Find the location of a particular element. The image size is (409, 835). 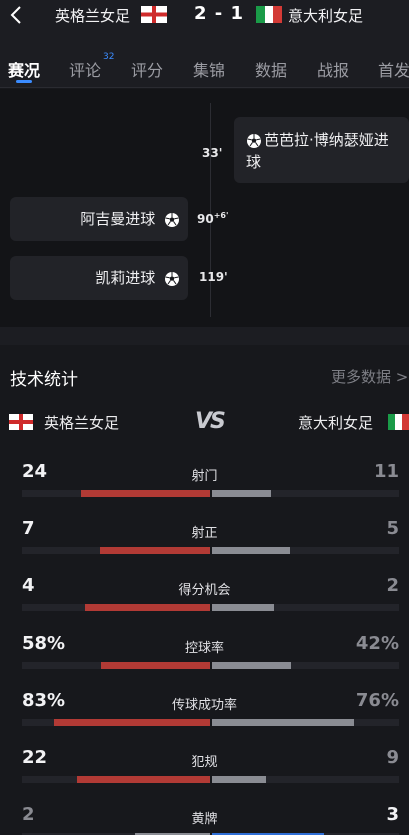

stats-home-team: 英格兰女足 is located at coordinates (82, 423).